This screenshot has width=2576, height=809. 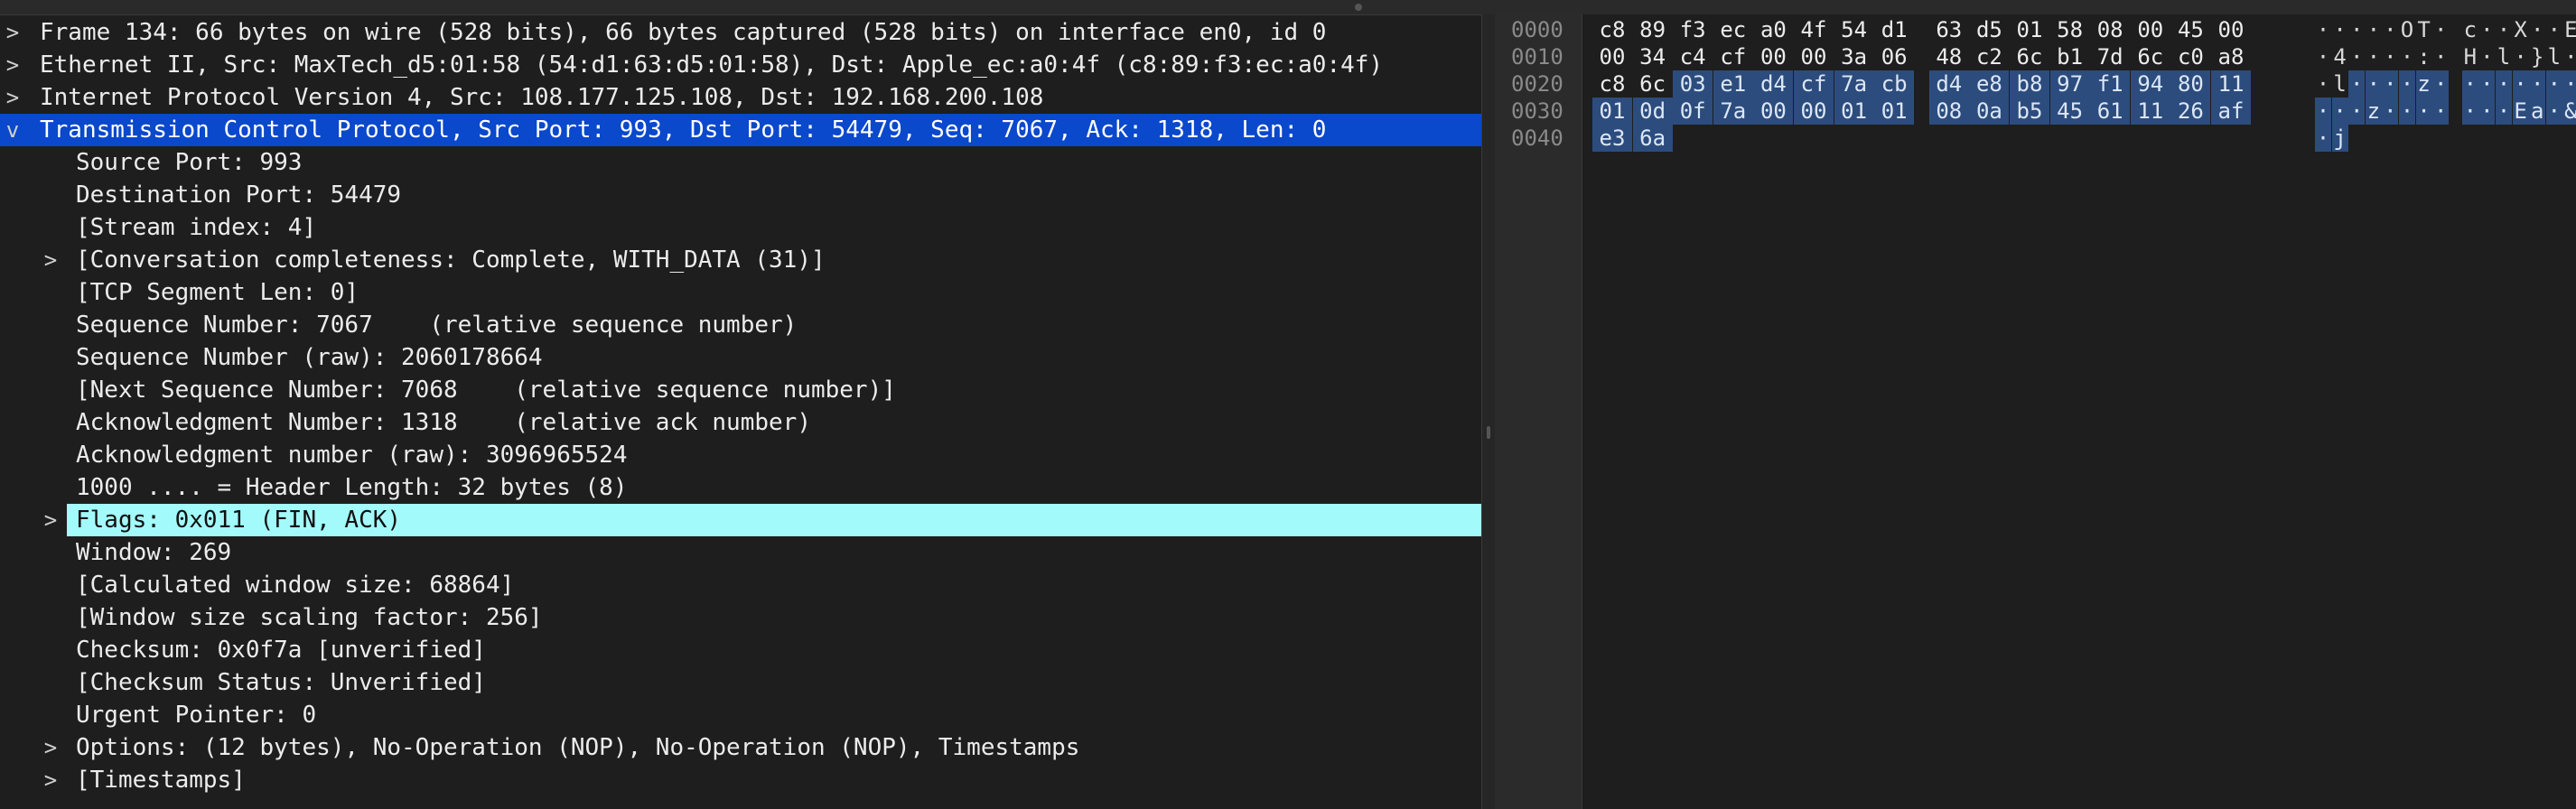 What do you see at coordinates (2190, 56) in the screenshot?
I see `hex-byte: c0` at bounding box center [2190, 56].